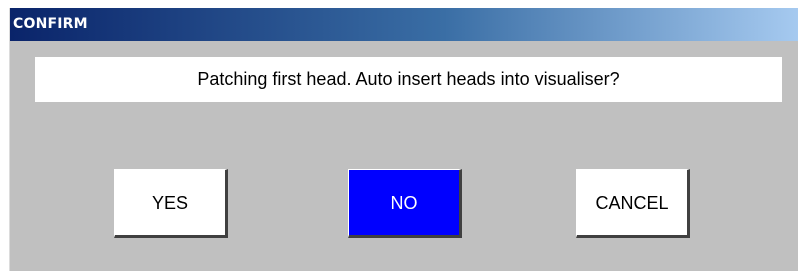 Image resolution: width=798 pixels, height=271 pixels. I want to click on no-button: NO, so click(405, 203).